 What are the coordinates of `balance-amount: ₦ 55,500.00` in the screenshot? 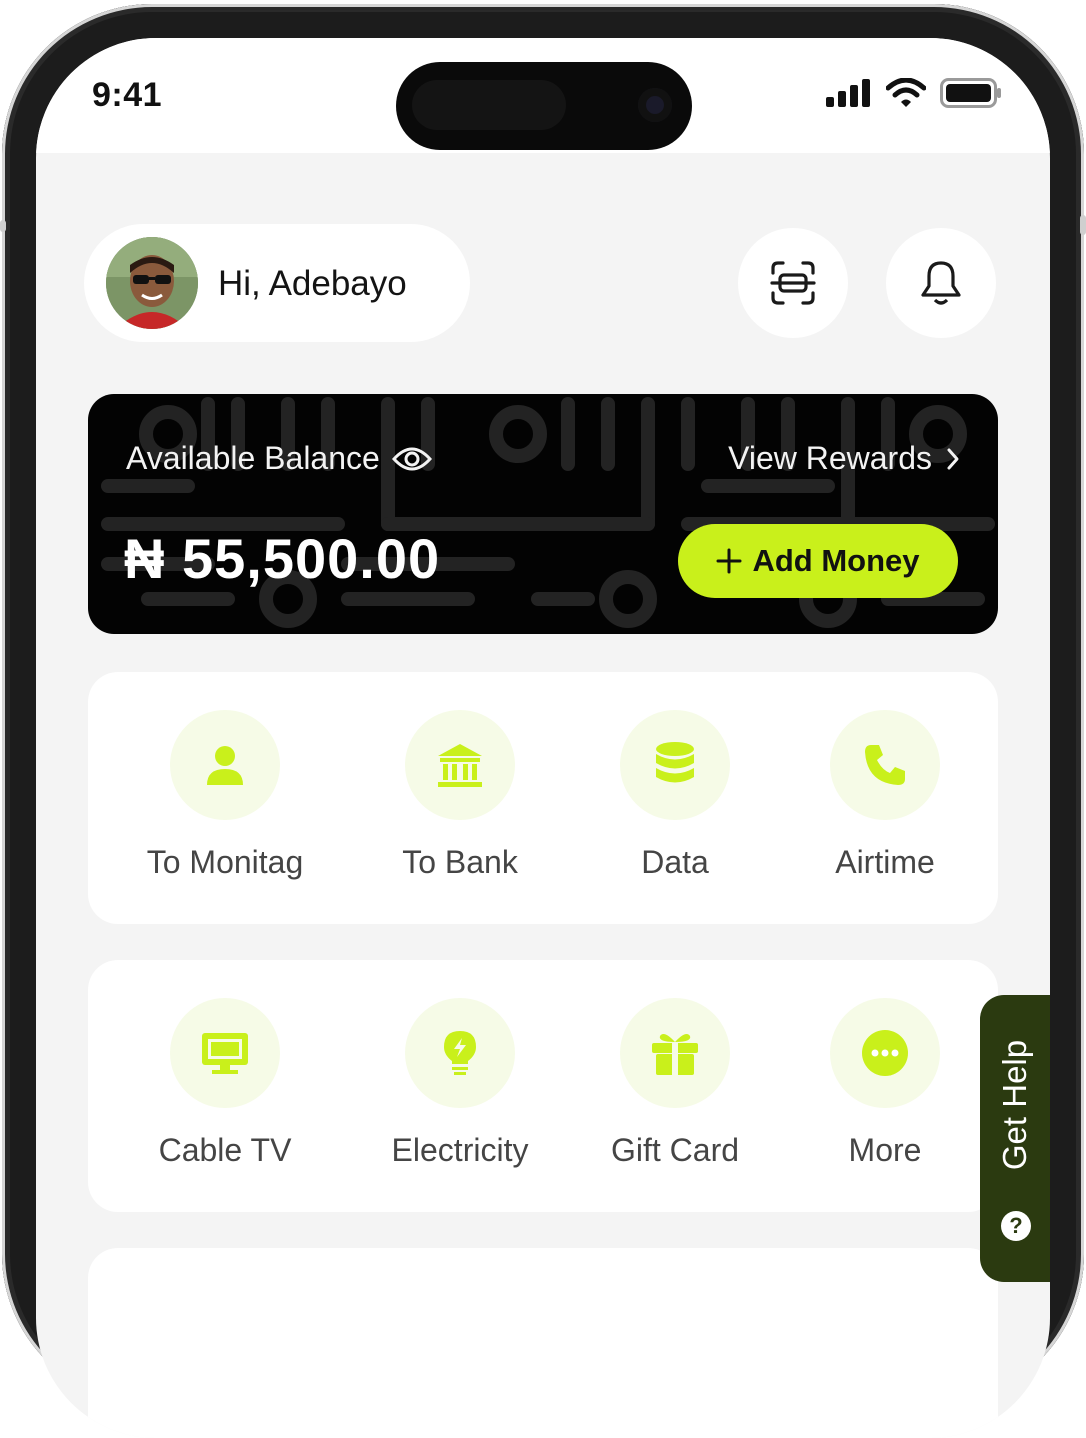 It's located at (282, 558).